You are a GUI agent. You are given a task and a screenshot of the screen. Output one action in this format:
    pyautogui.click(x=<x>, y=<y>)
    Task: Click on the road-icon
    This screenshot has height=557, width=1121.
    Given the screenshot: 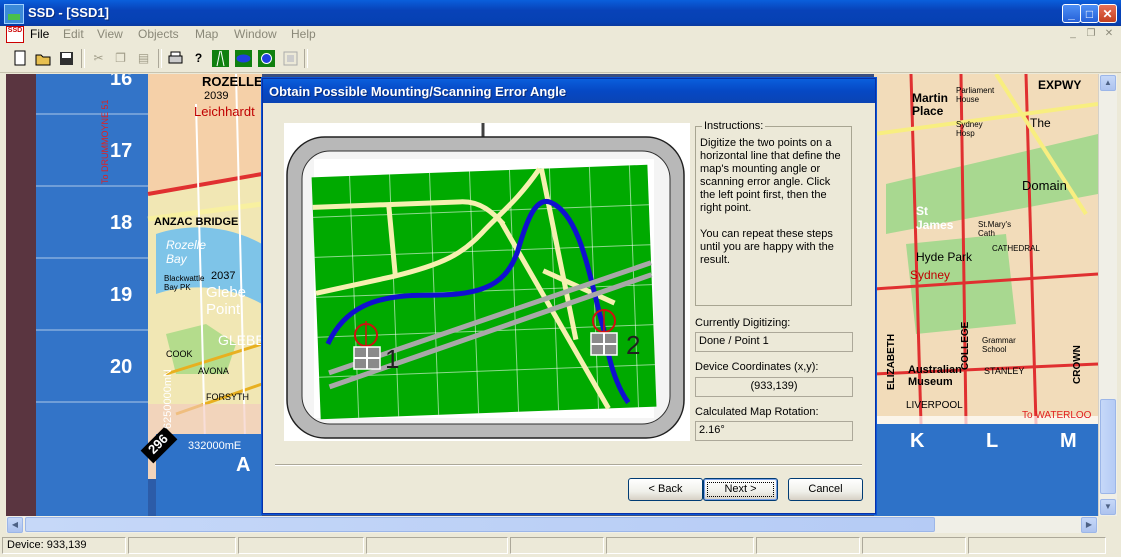 What is the action you would take?
    pyautogui.click(x=220, y=58)
    